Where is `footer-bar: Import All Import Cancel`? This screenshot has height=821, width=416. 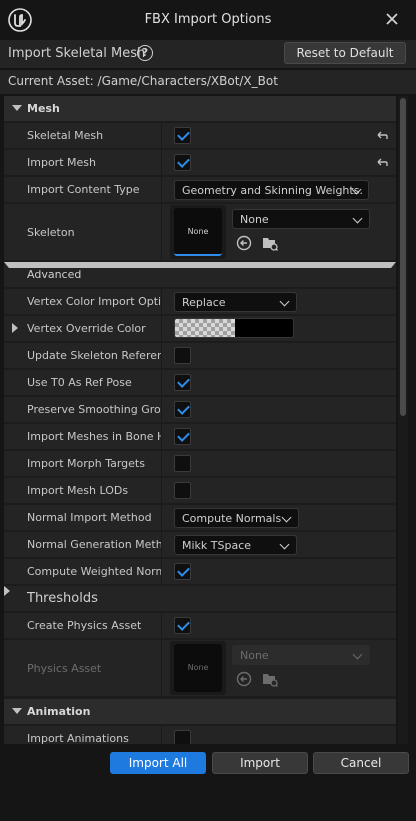 footer-bar: Import All Import Cancel is located at coordinates (208, 783).